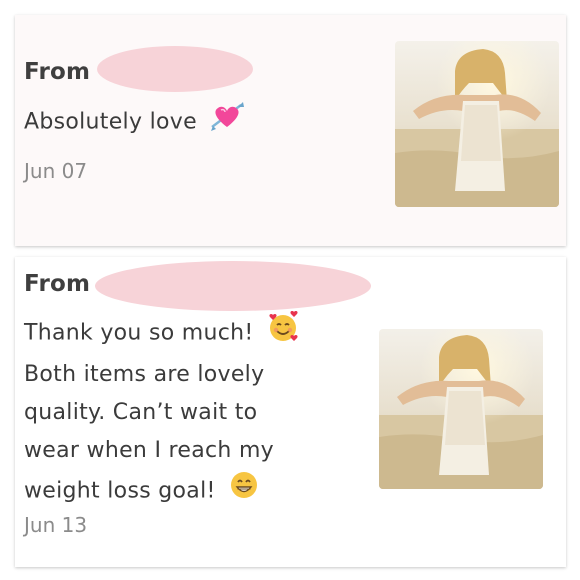 This screenshot has width=580, height=580. I want to click on message-line: wear when I reach my, so click(149, 450).